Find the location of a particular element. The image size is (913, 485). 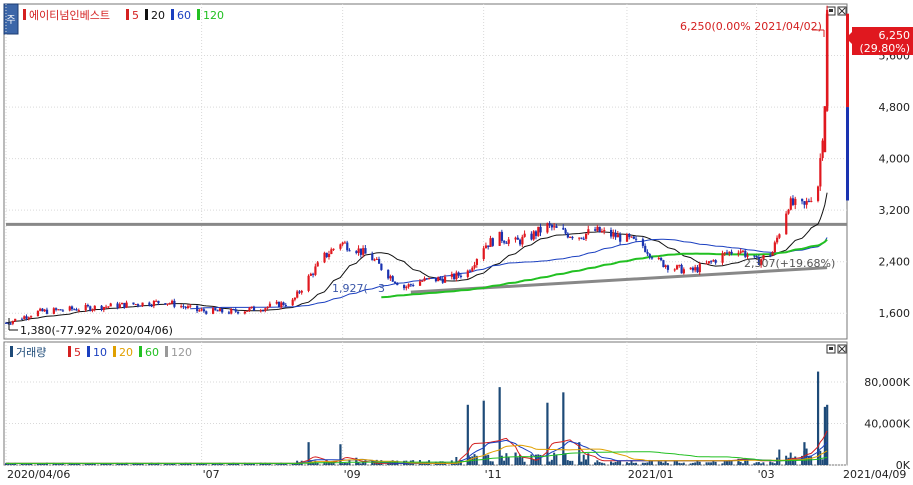

chart-menu-icon: 주 is located at coordinates (10, 20).